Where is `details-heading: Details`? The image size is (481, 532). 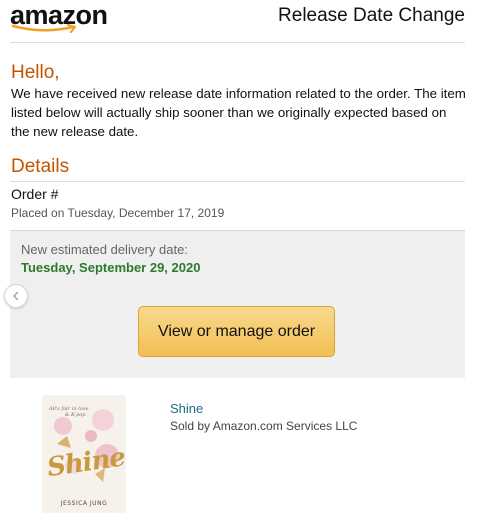 details-heading: Details is located at coordinates (40, 166).